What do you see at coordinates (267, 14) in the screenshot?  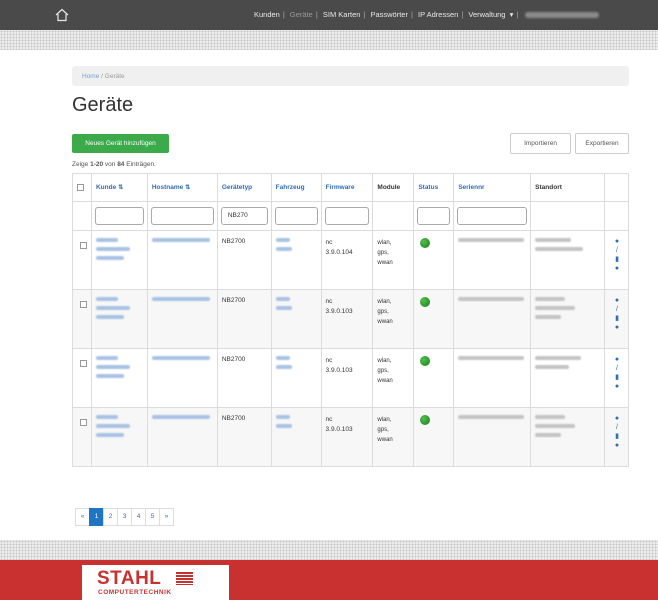 I see `nav-item-kunden: Kunden` at bounding box center [267, 14].